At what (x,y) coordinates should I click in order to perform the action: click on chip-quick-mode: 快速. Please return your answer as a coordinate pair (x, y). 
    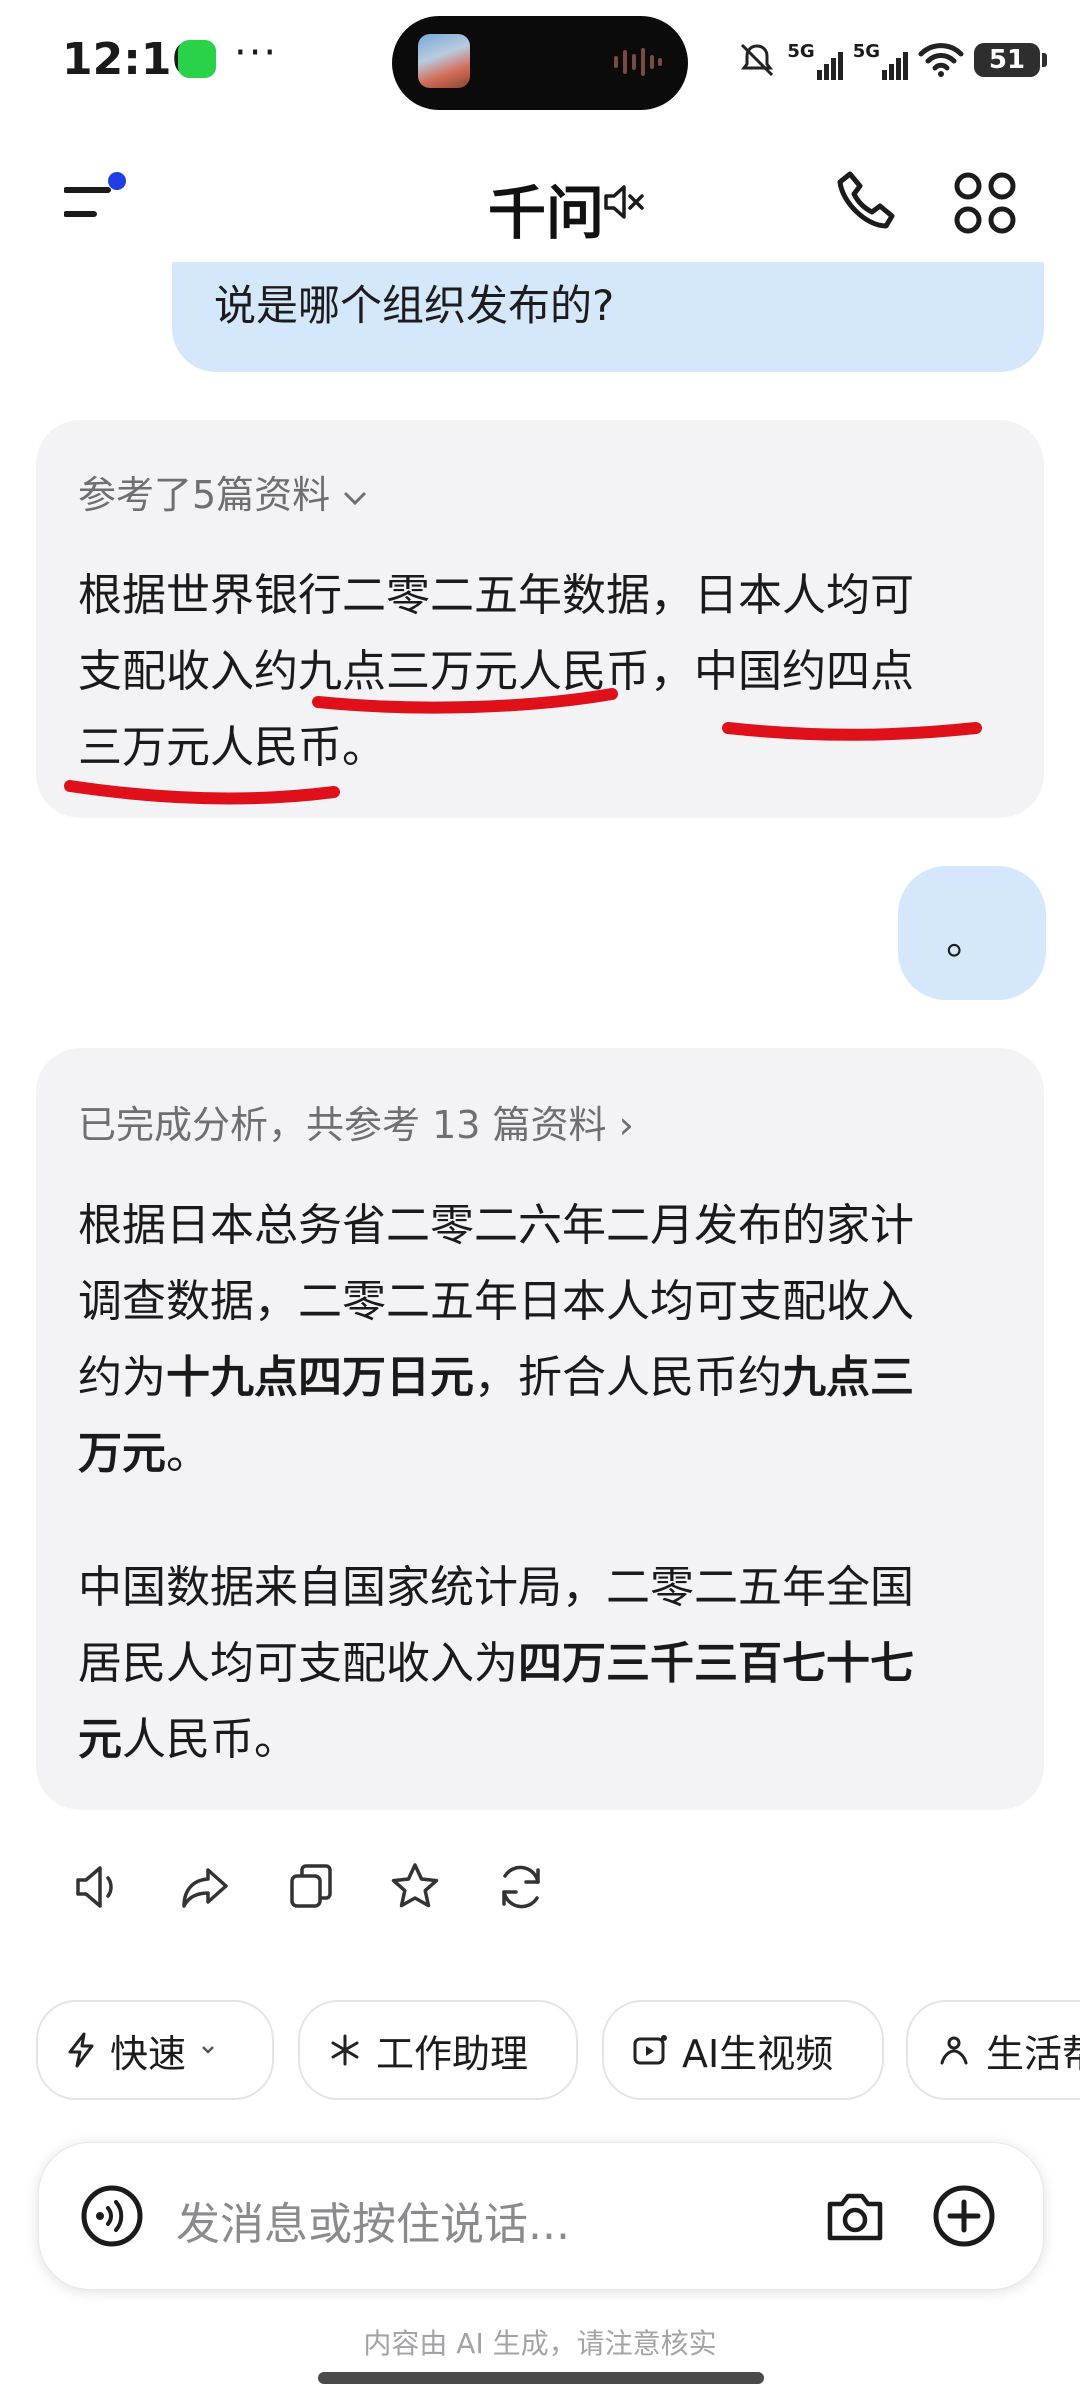
    Looking at the image, I should click on (155, 2050).